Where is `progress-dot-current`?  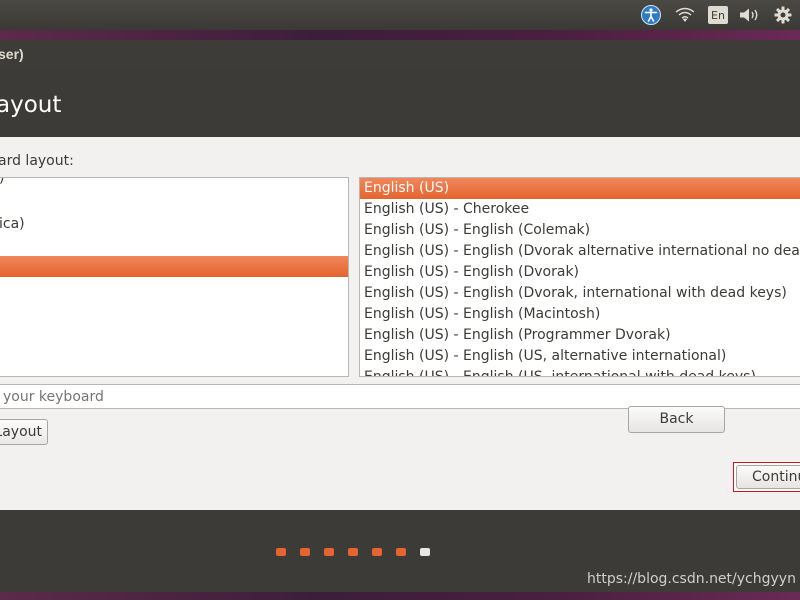 progress-dot-current is located at coordinates (425, 552).